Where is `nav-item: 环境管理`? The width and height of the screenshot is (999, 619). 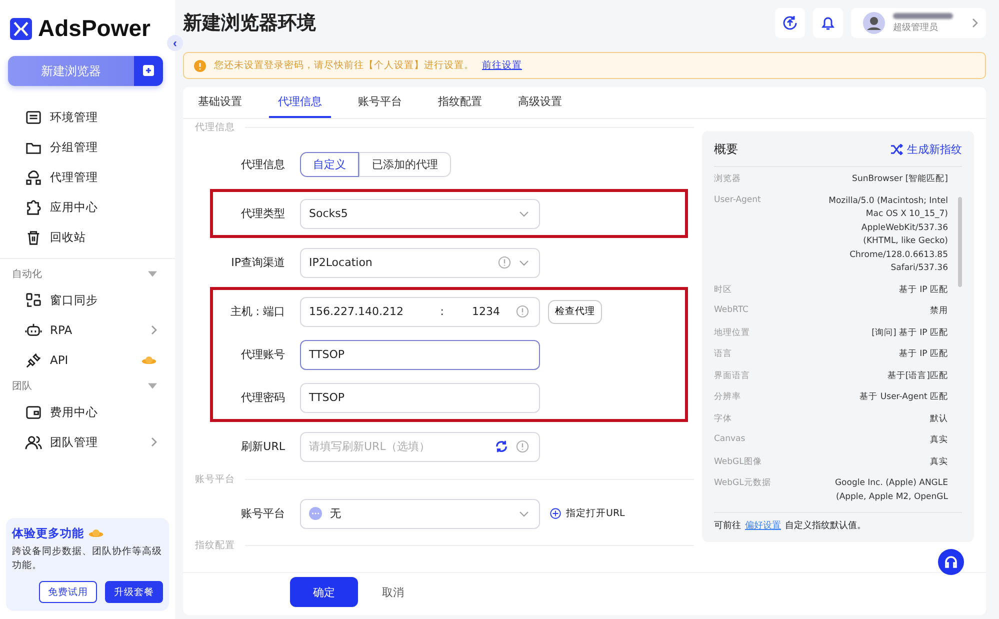
nav-item: 环境管理 is located at coordinates (87, 117).